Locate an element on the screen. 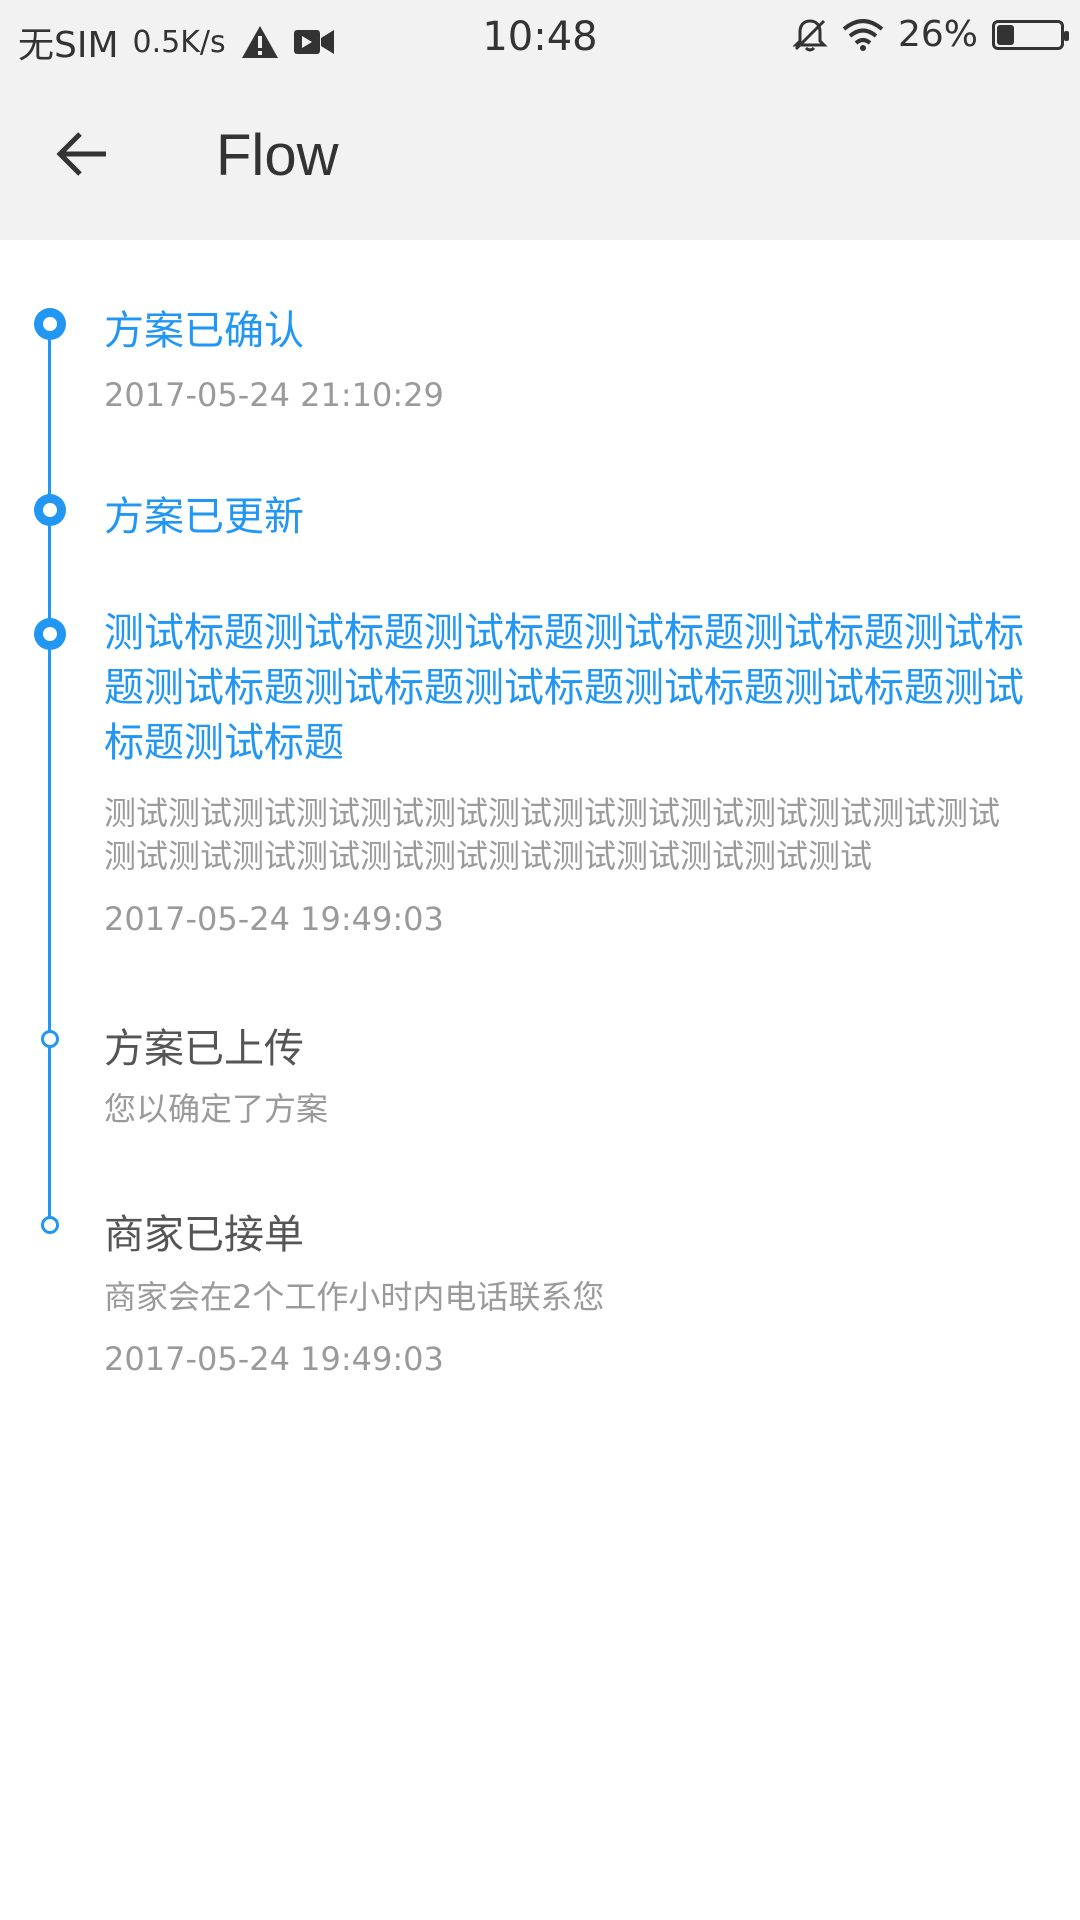 Image resolution: width=1080 pixels, height=1920 pixels. item-title: 方案已确认 is located at coordinates (204, 331).